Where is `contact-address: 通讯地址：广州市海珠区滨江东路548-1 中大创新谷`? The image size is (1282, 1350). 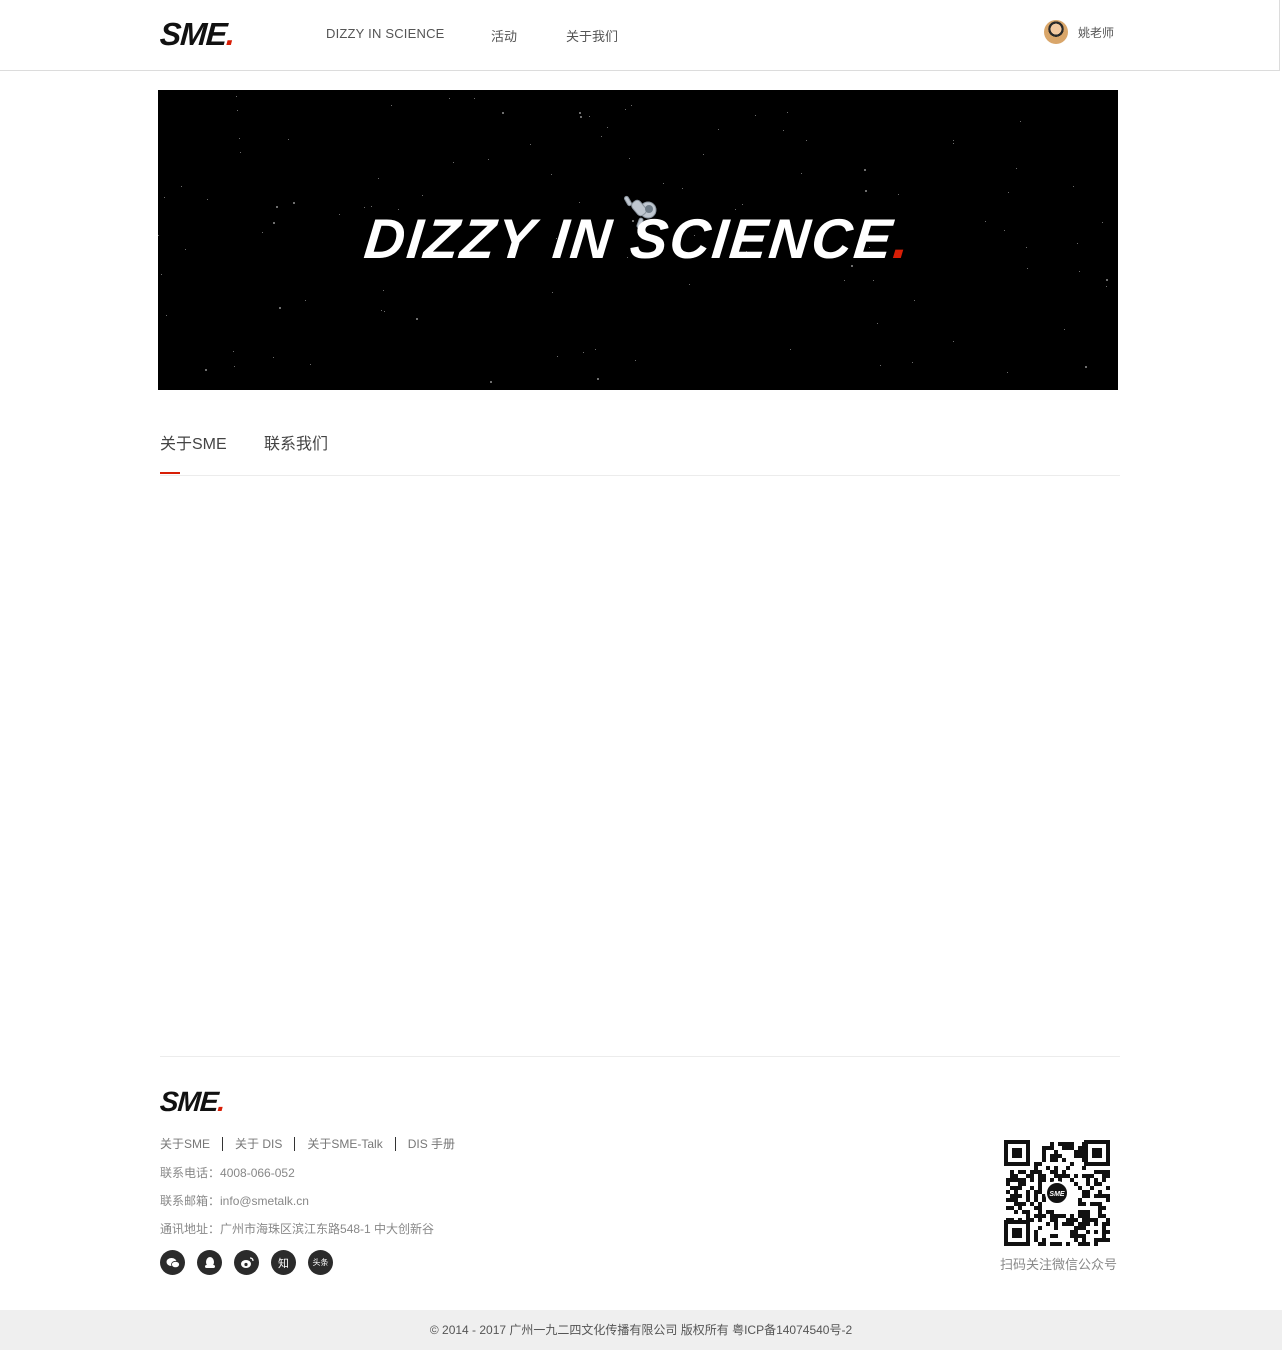
contact-address: 通讯地址：广州市海珠区滨江东路548-1 中大创新谷 is located at coordinates (297, 1228).